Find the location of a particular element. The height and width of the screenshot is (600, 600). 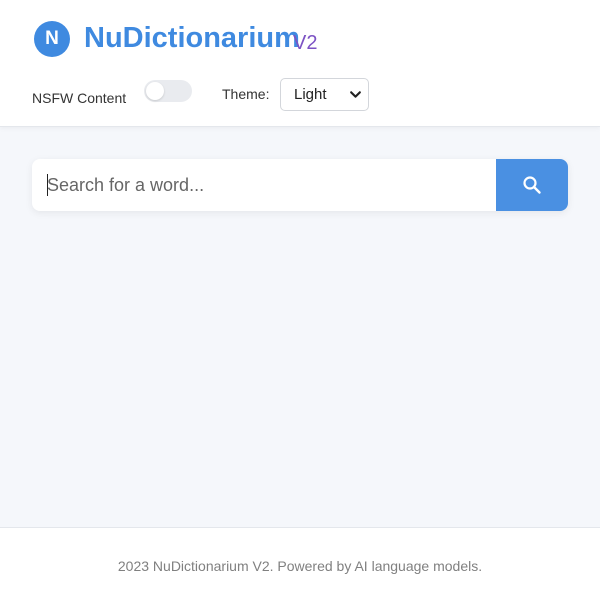

search-icon is located at coordinates (532, 185).